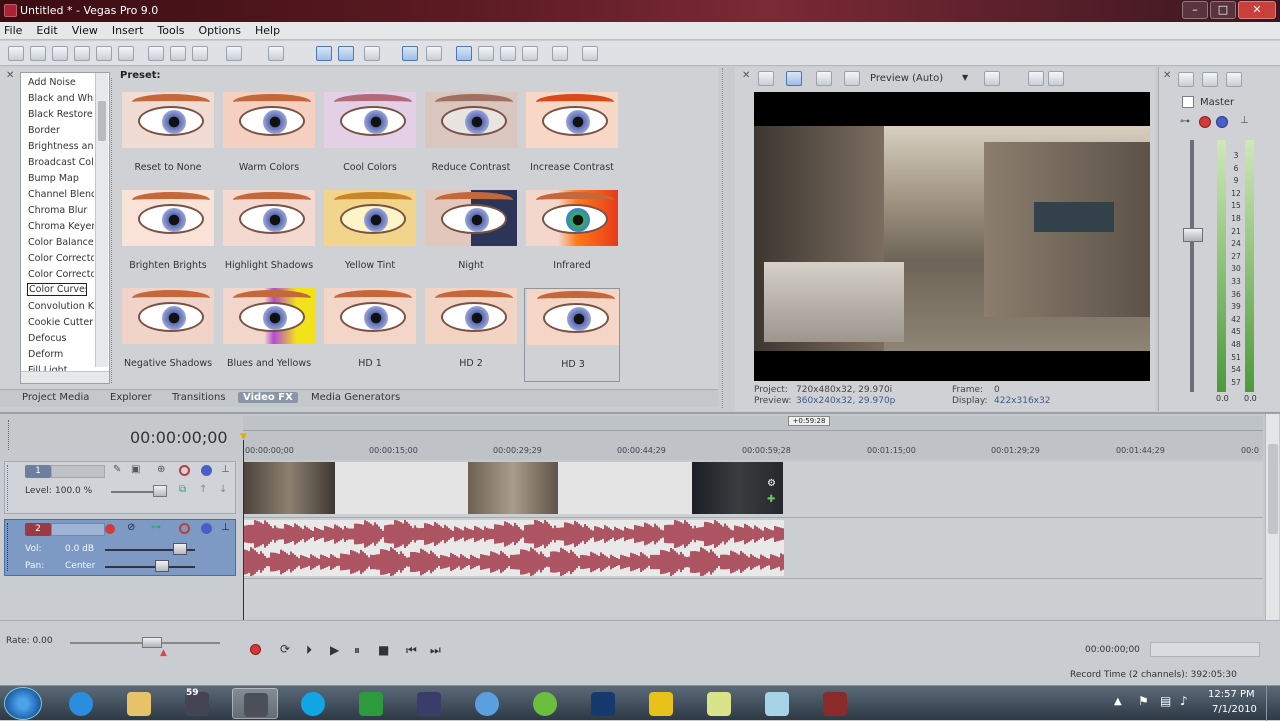 The image size is (1280, 721). I want to click on make-compositing-parent-icon: ↓, so click(223, 489).